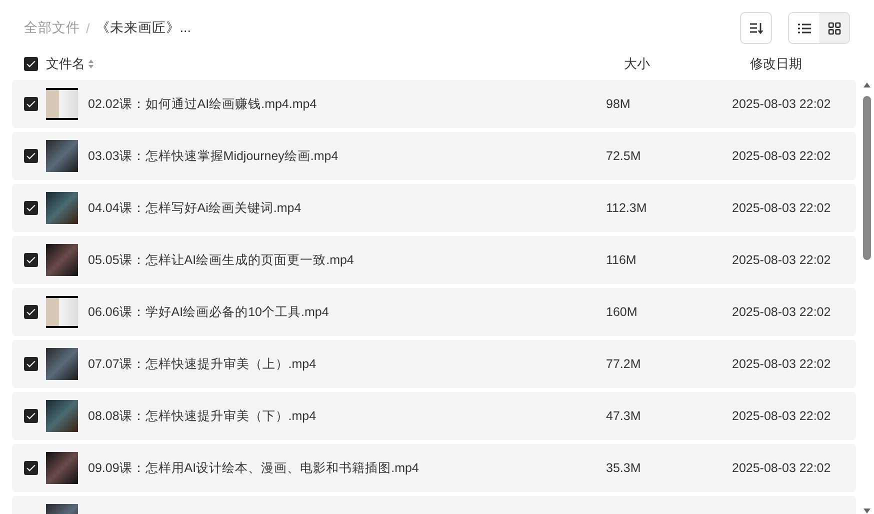 The height and width of the screenshot is (514, 874). What do you see at coordinates (624, 416) in the screenshot?
I see `file-size: 47.3M` at bounding box center [624, 416].